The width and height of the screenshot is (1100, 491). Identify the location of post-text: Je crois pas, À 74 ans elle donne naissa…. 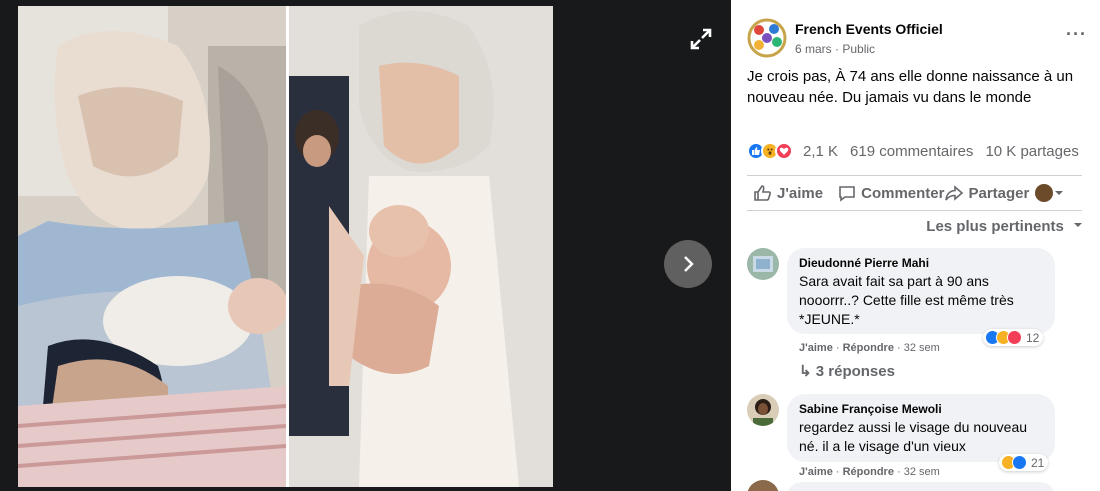
(910, 87).